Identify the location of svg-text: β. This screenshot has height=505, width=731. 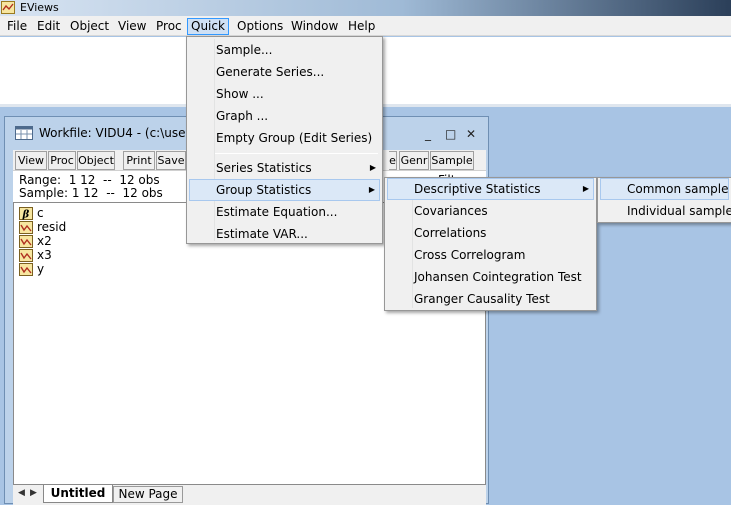
(26, 215).